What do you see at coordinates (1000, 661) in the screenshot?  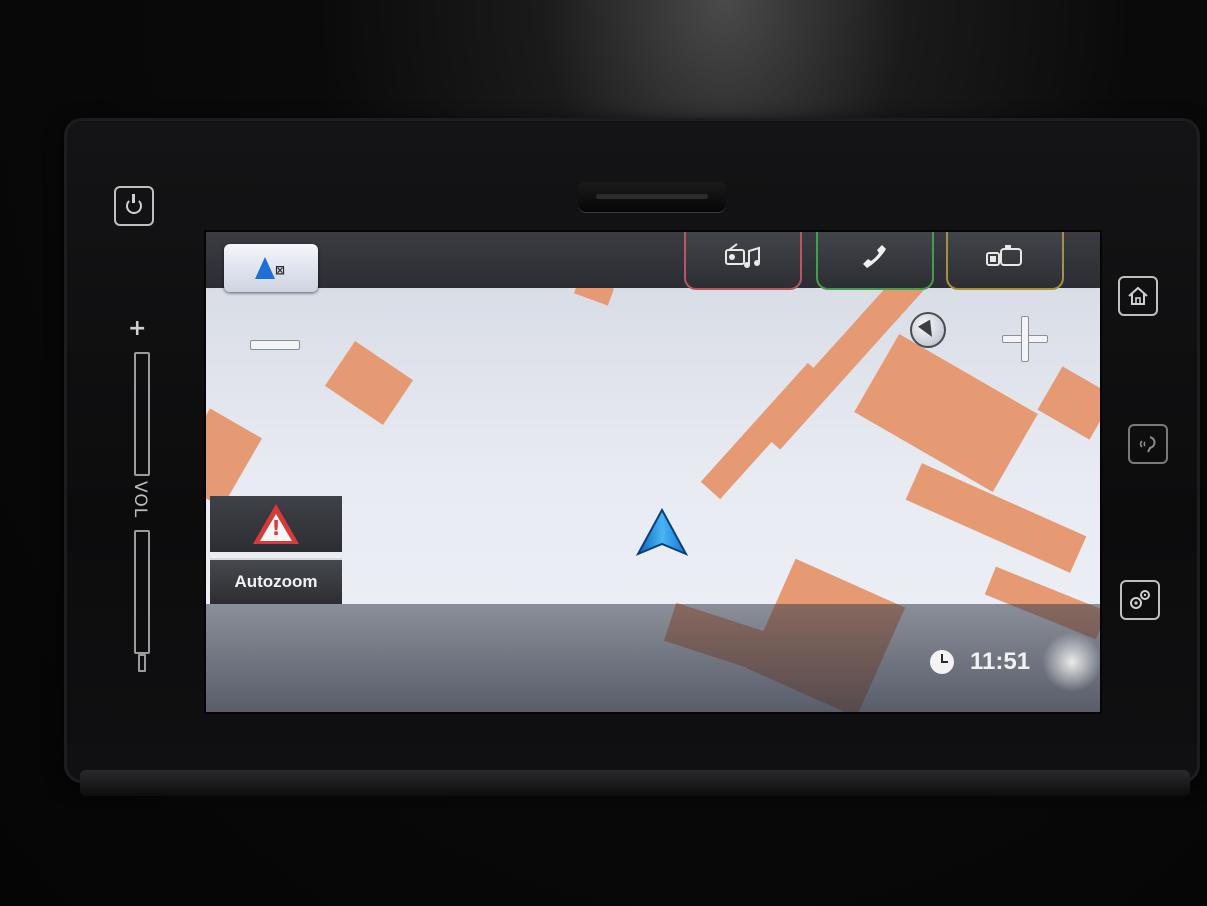 I see `clock-time: 11:51` at bounding box center [1000, 661].